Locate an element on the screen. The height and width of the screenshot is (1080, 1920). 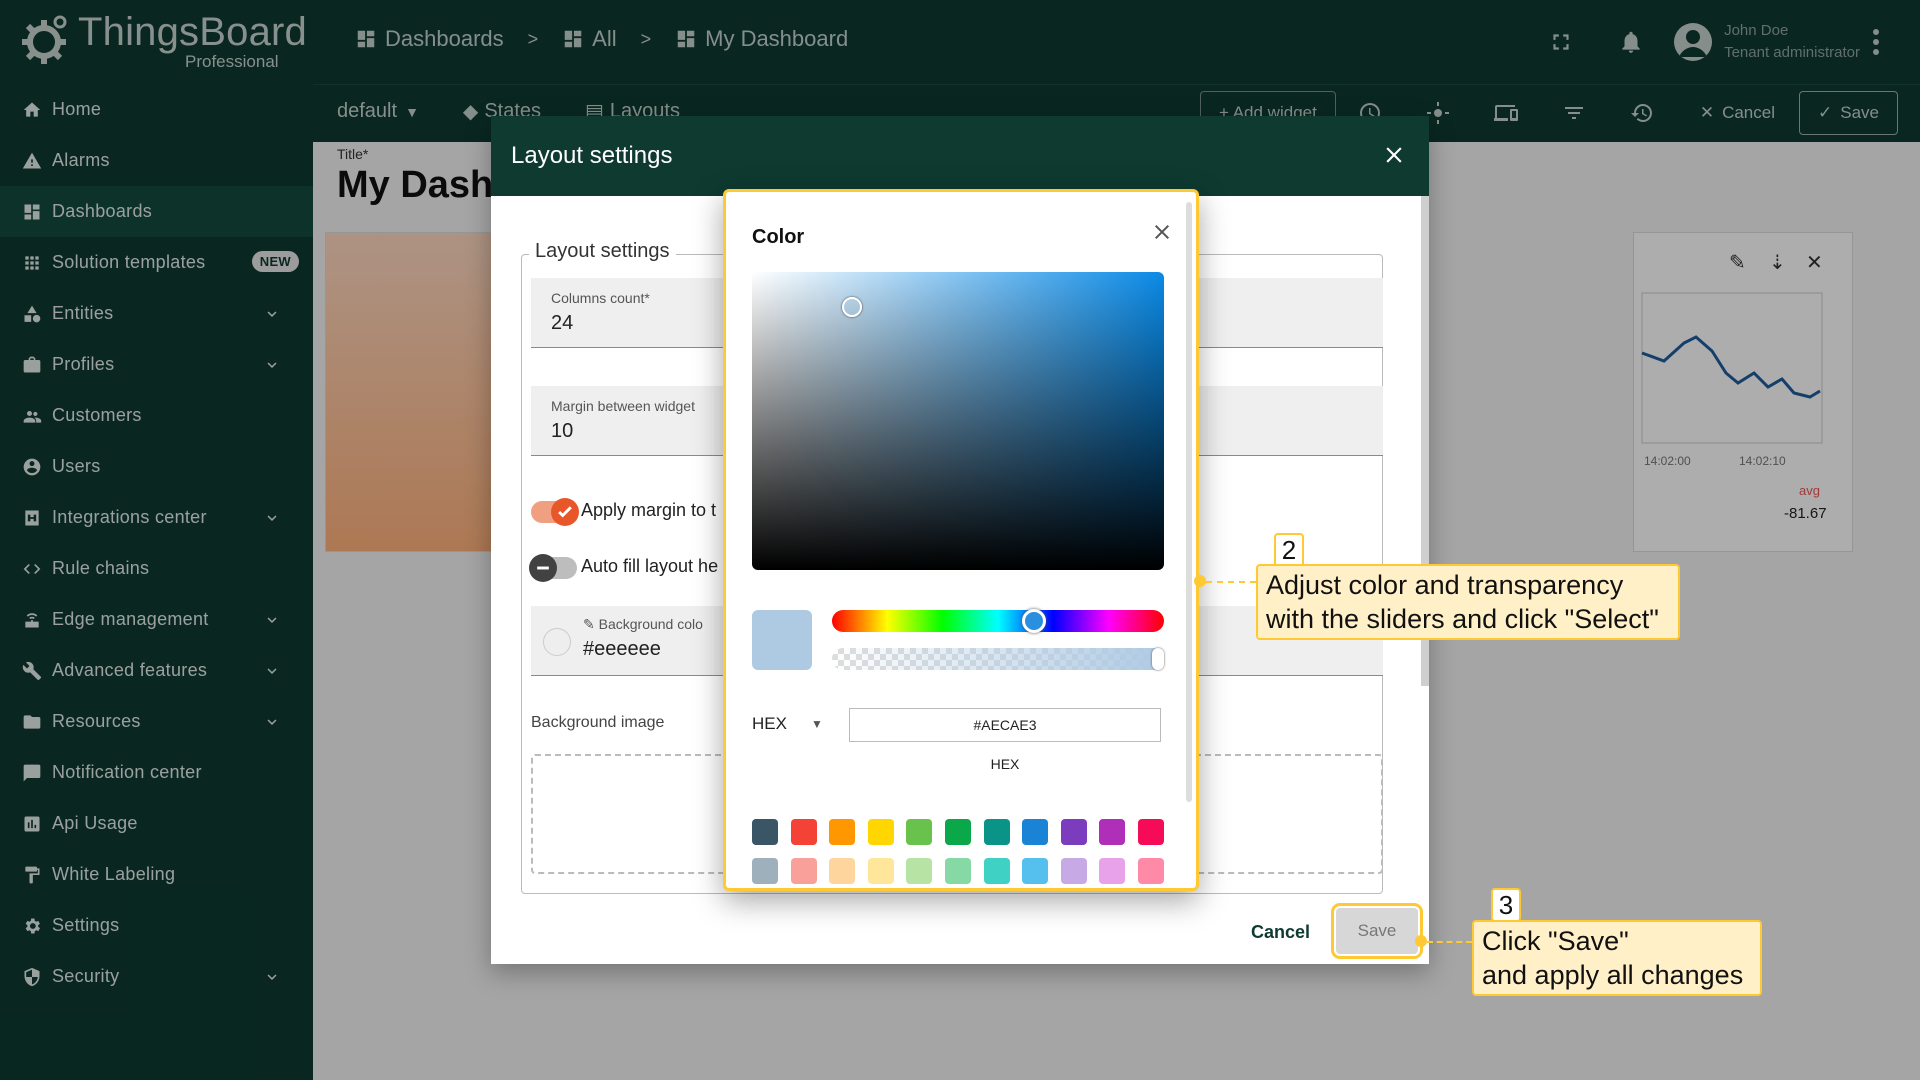
saturation-handle is located at coordinates (852, 307).